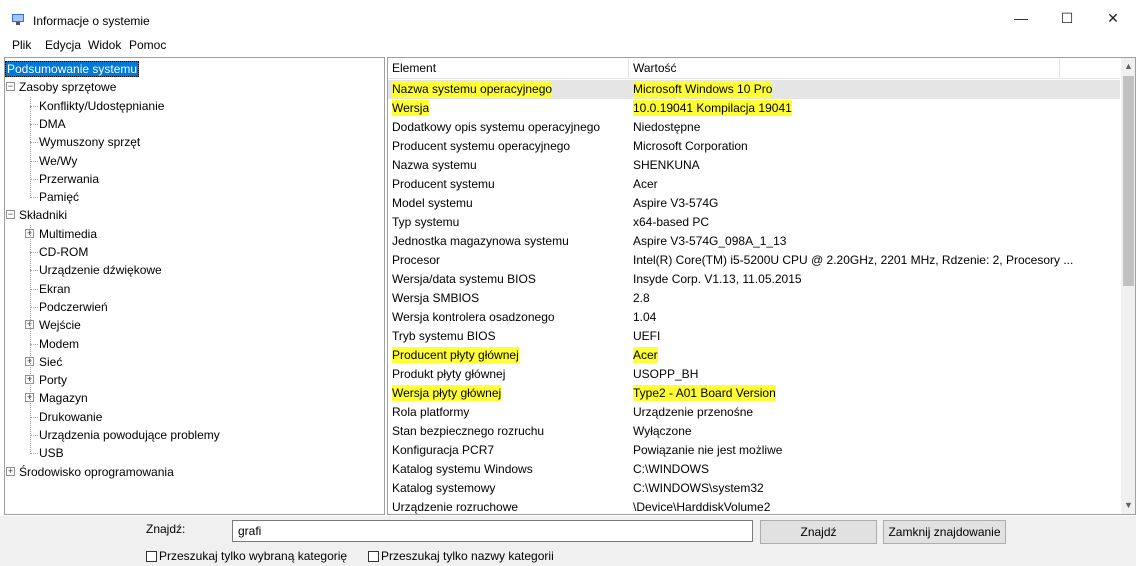 The height and width of the screenshot is (566, 1136). Describe the element at coordinates (568, 46) in the screenshot. I see `menu-bar: Plik Edycja Widok Pomoc` at that location.